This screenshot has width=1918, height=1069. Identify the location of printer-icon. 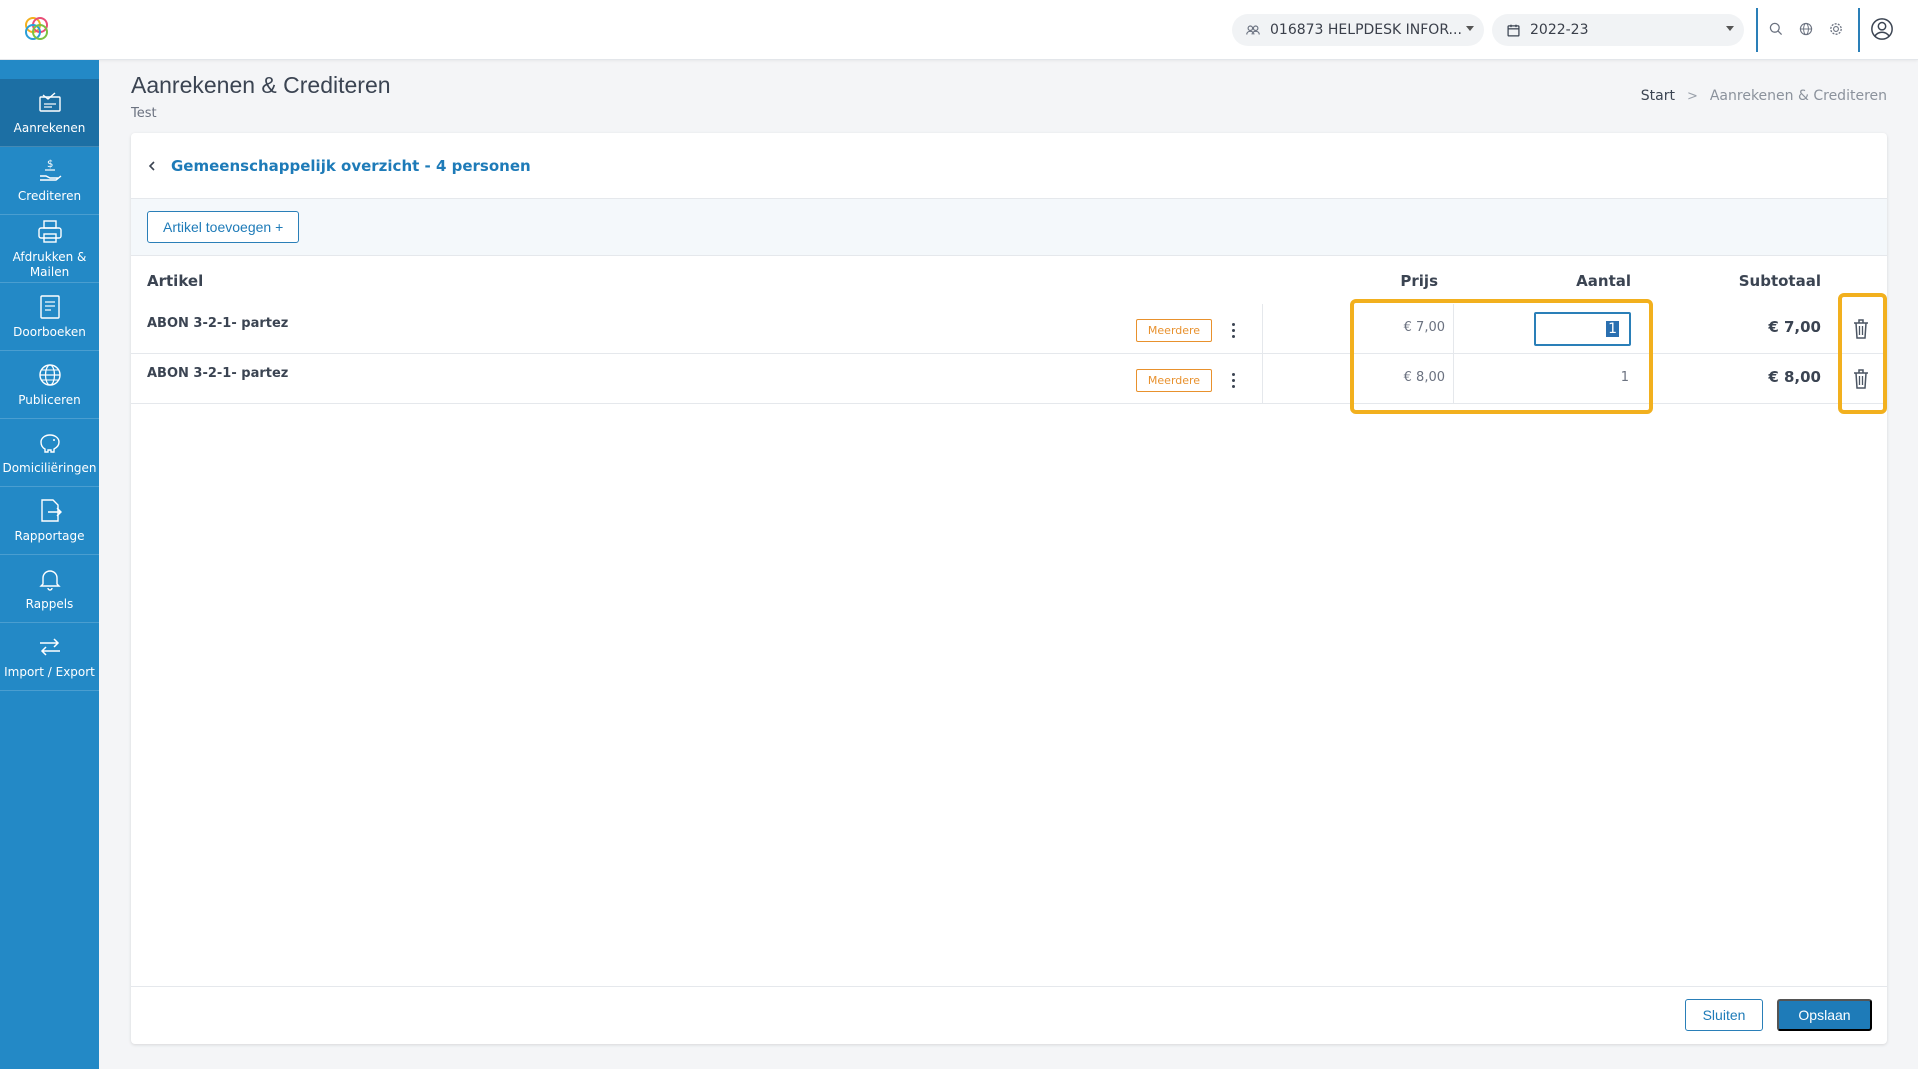
(49, 231).